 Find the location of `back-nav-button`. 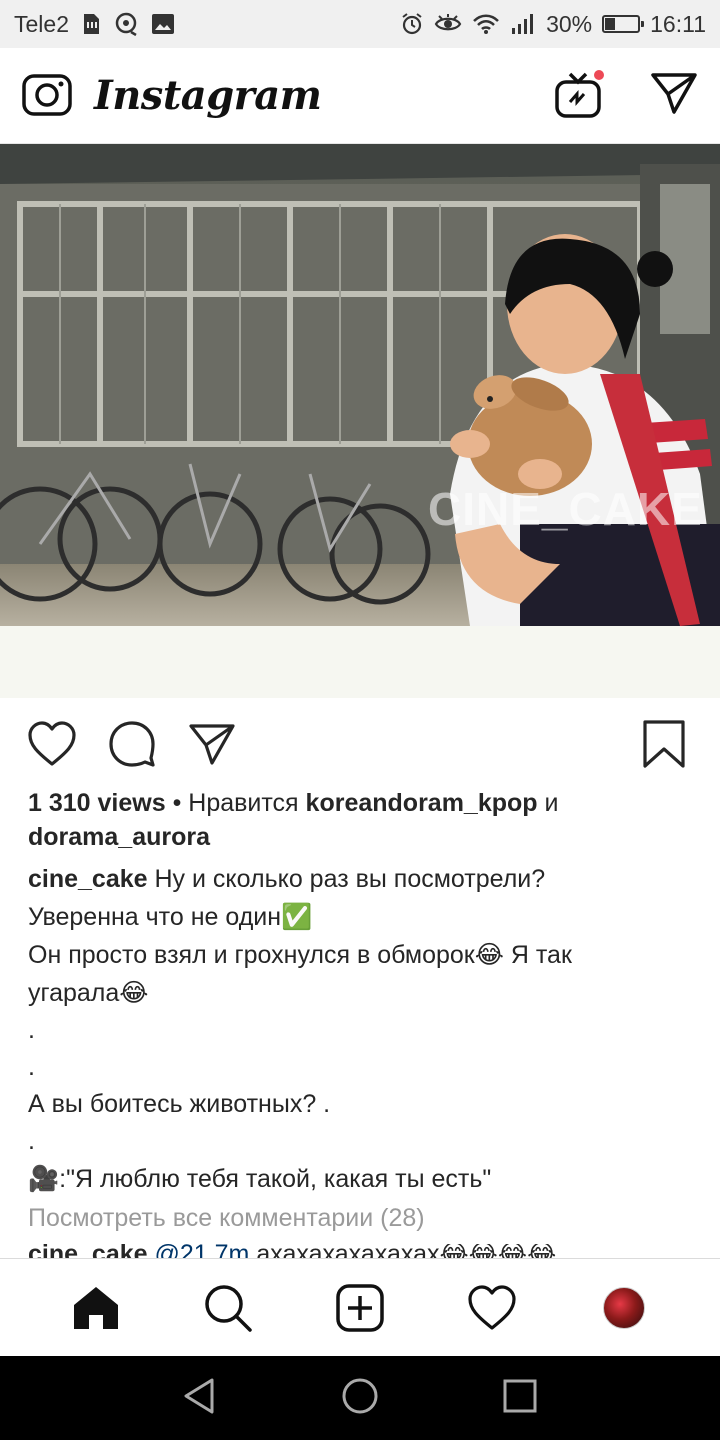

back-nav-button is located at coordinates (200, 1398).